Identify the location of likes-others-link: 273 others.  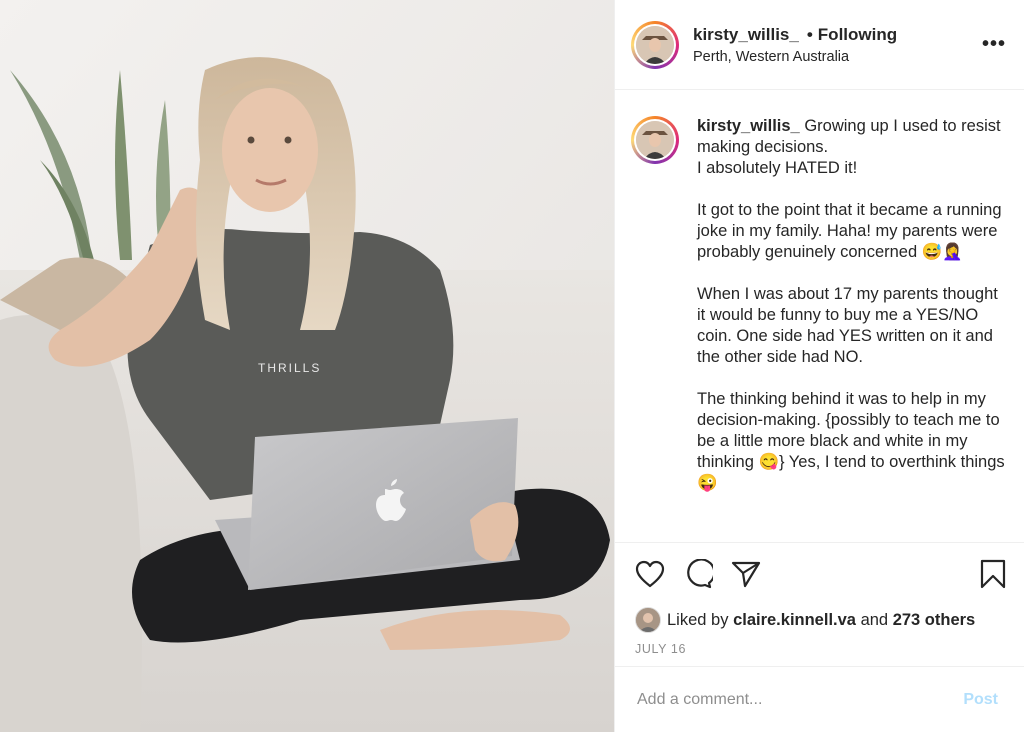
(934, 620).